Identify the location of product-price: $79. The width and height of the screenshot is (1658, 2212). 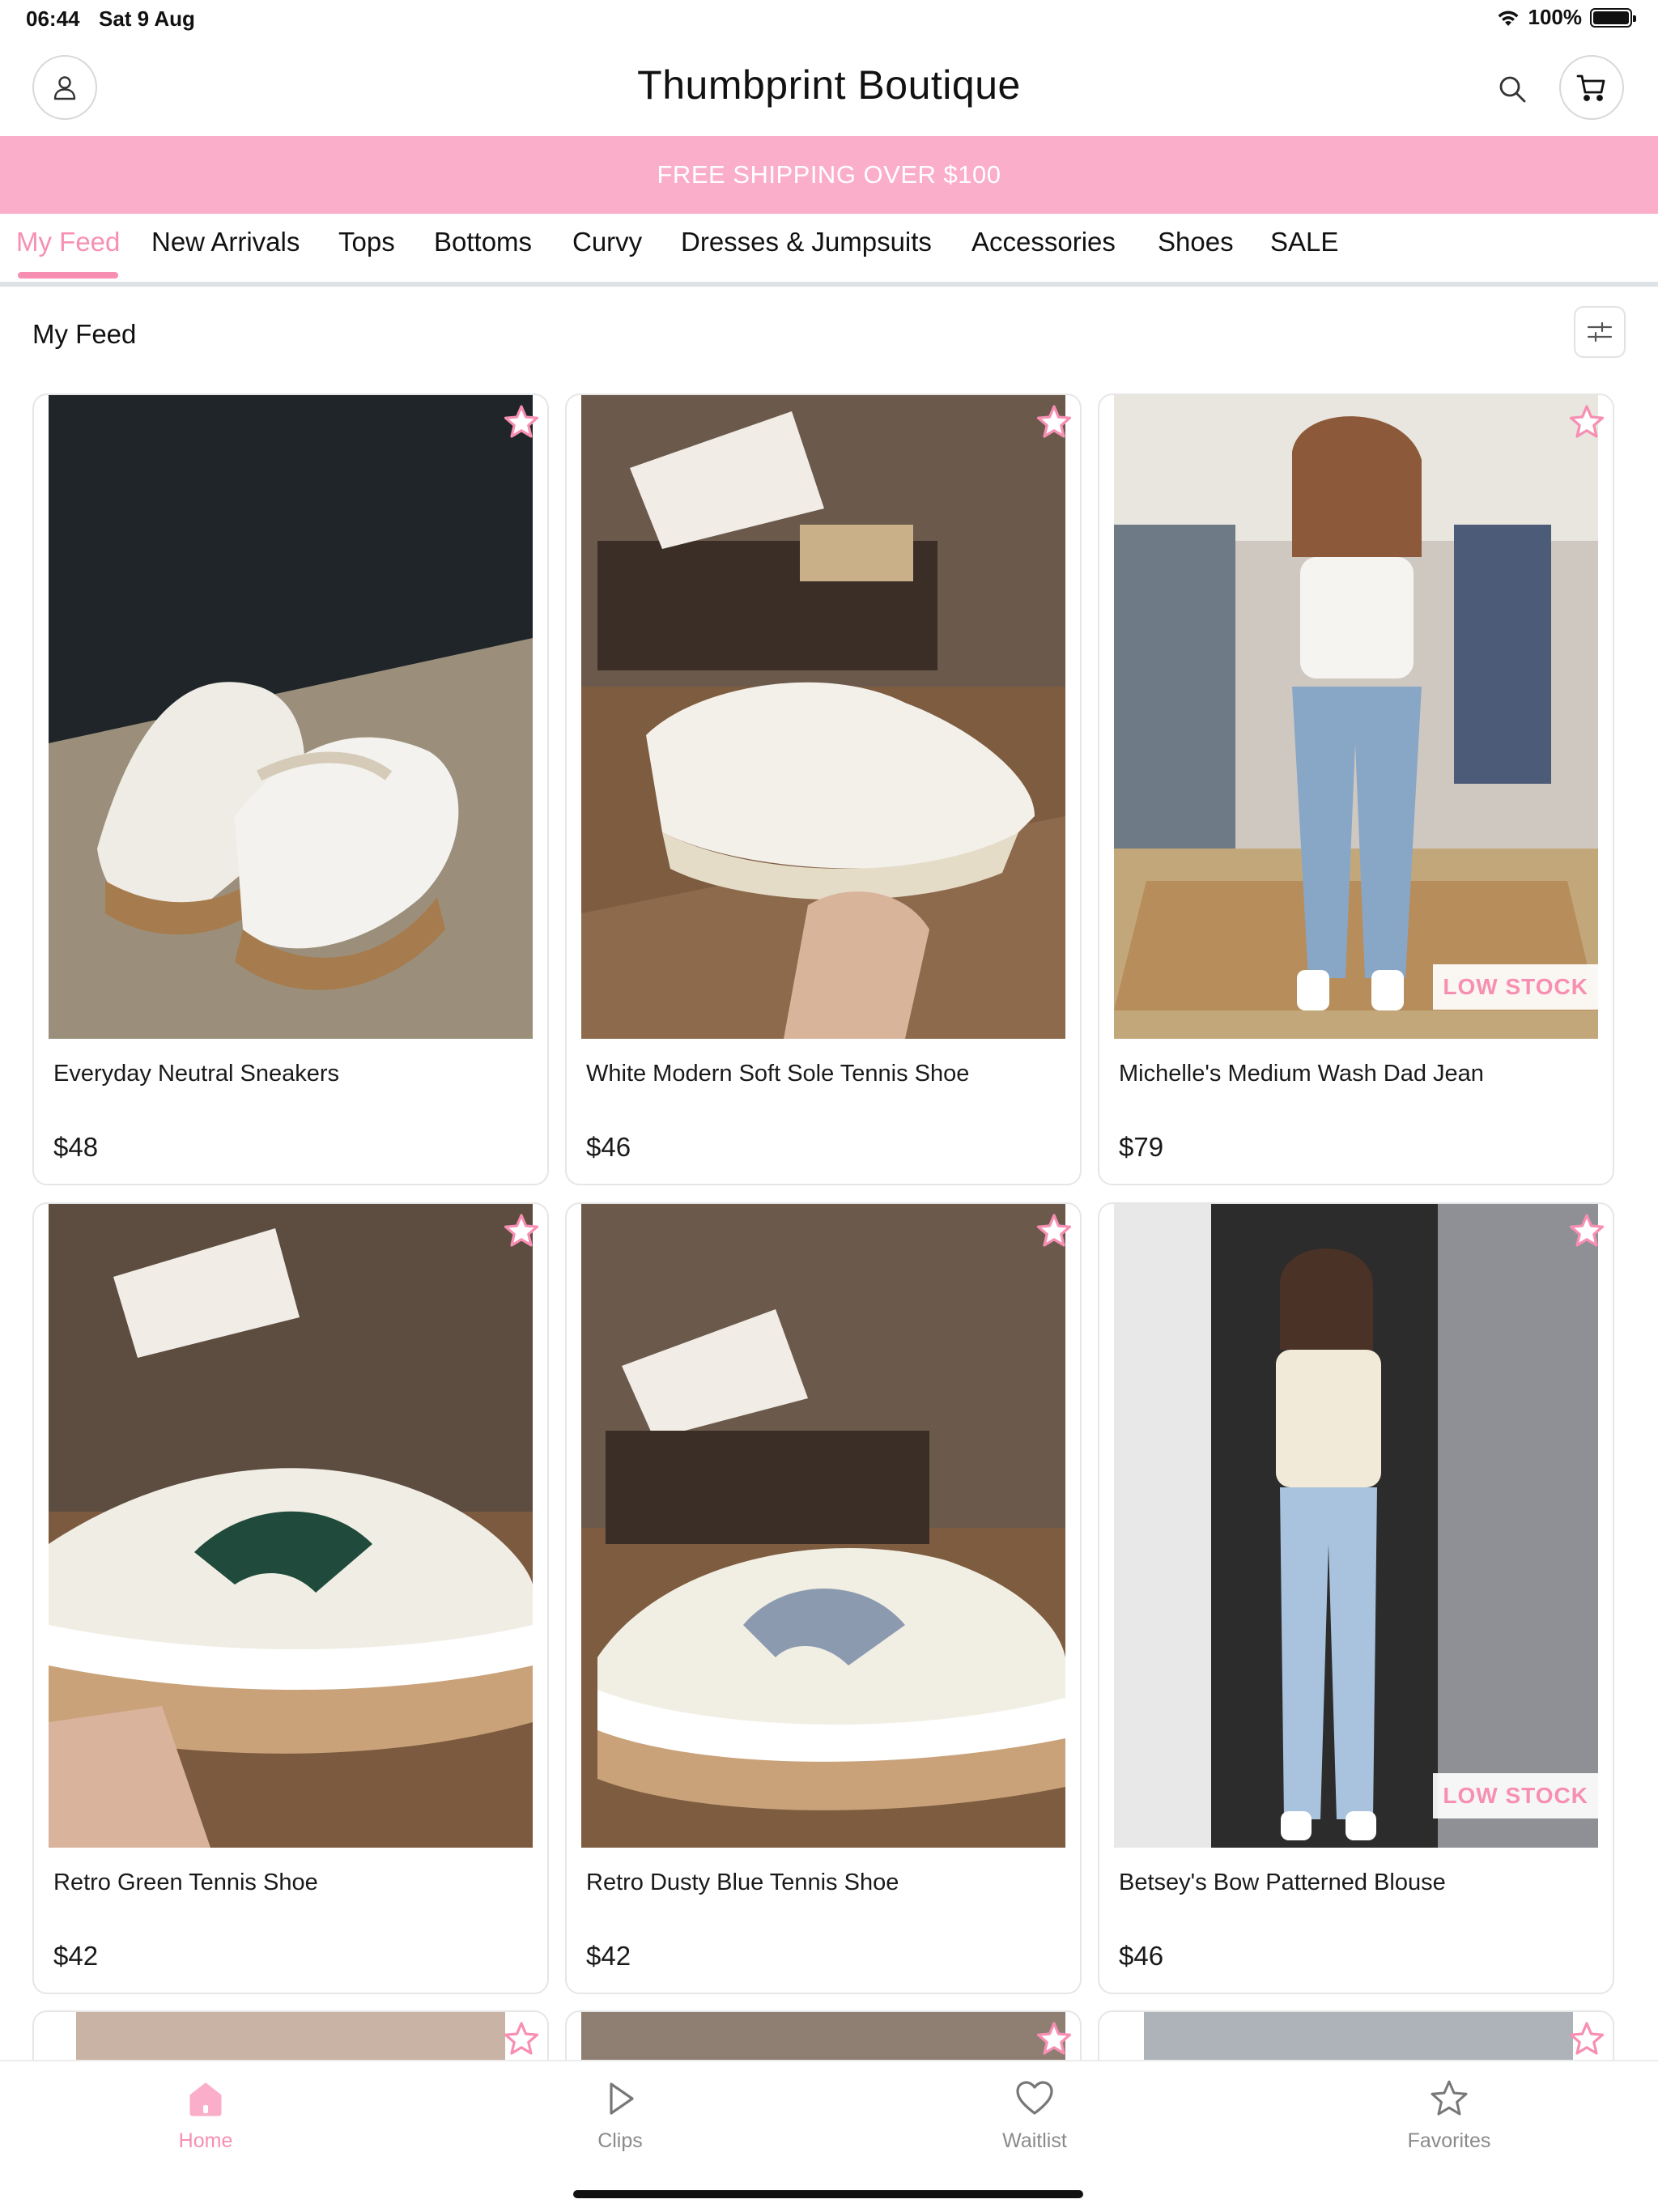
(1141, 1147).